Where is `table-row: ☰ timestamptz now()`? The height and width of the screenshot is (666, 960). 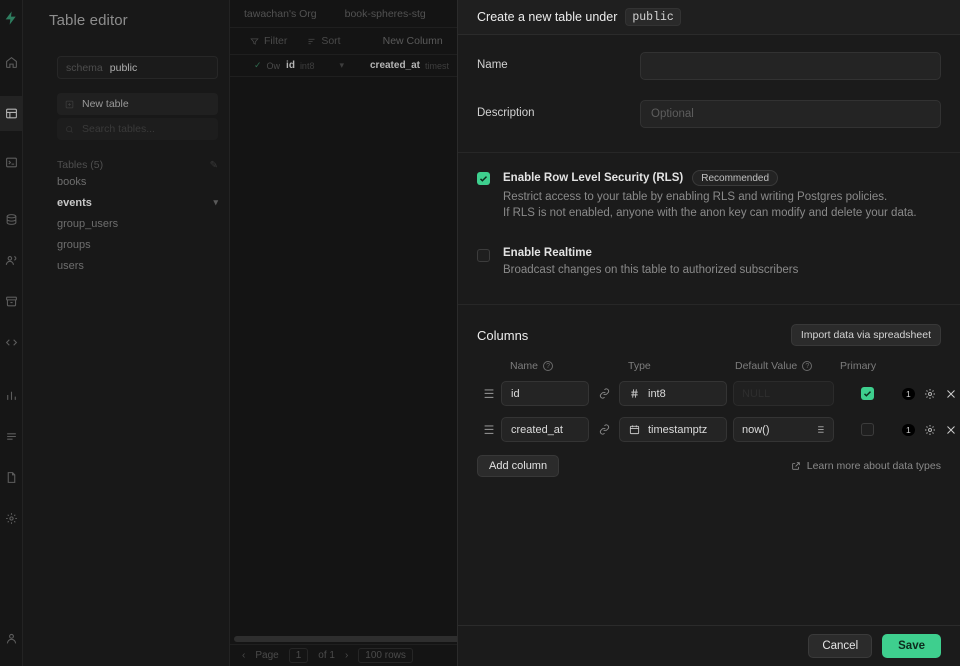
table-row: ☰ timestamptz now() is located at coordinates (716, 424).